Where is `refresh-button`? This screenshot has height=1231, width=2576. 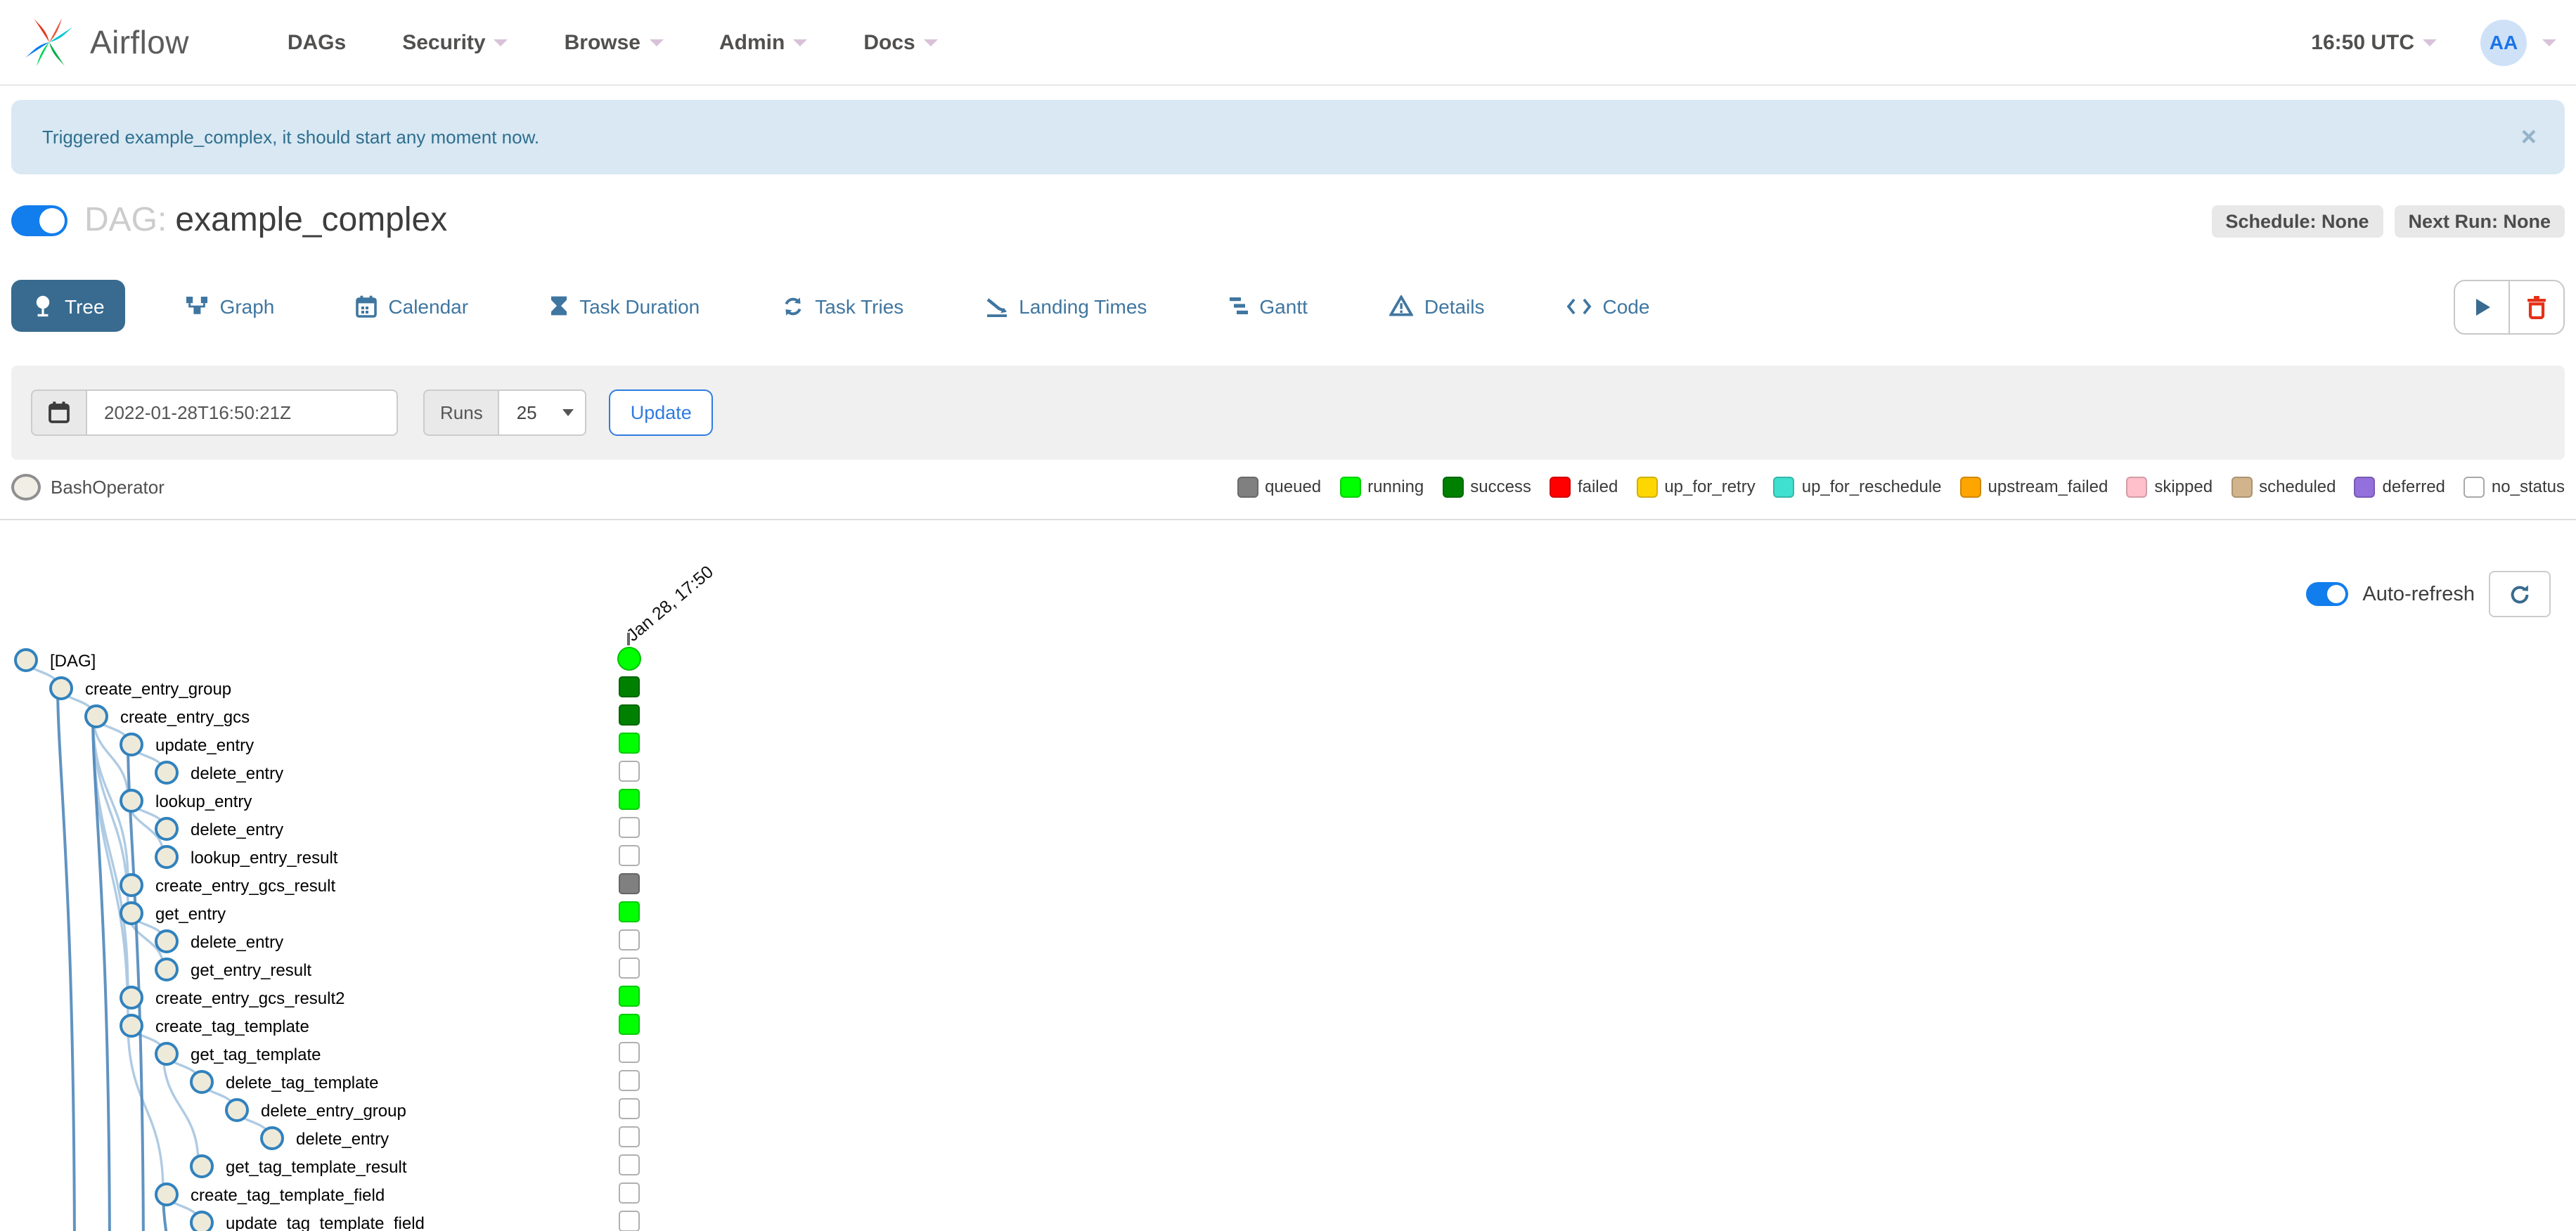
refresh-button is located at coordinates (2520, 594).